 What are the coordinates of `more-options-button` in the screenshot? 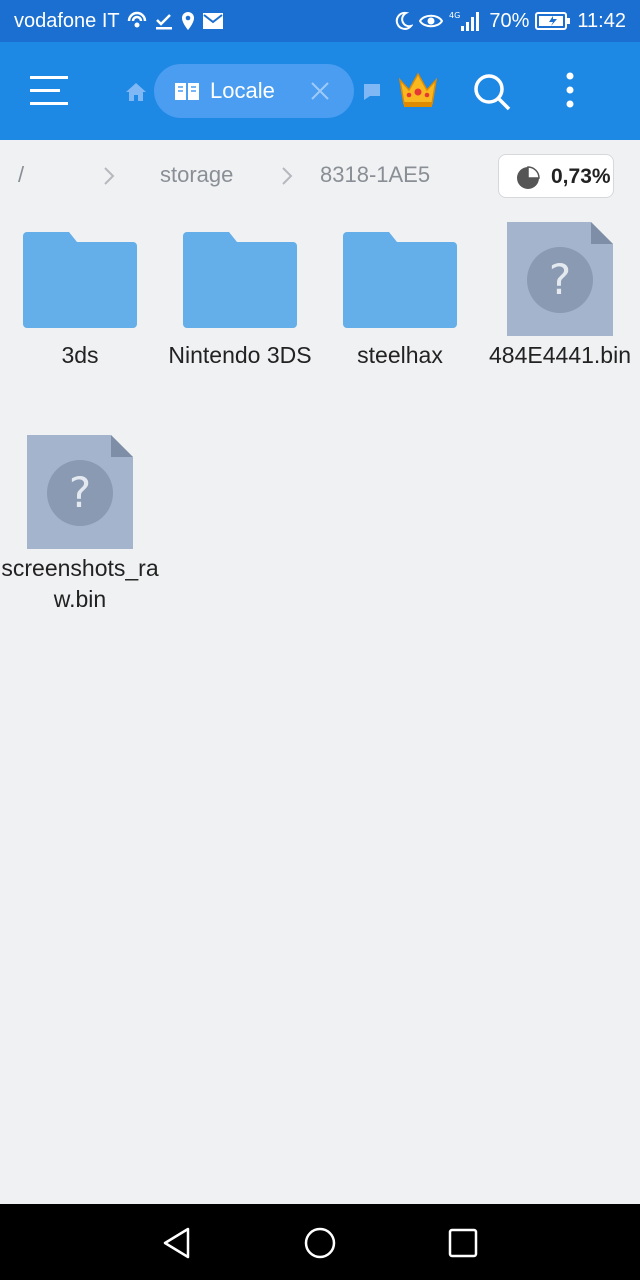 It's located at (570, 90).